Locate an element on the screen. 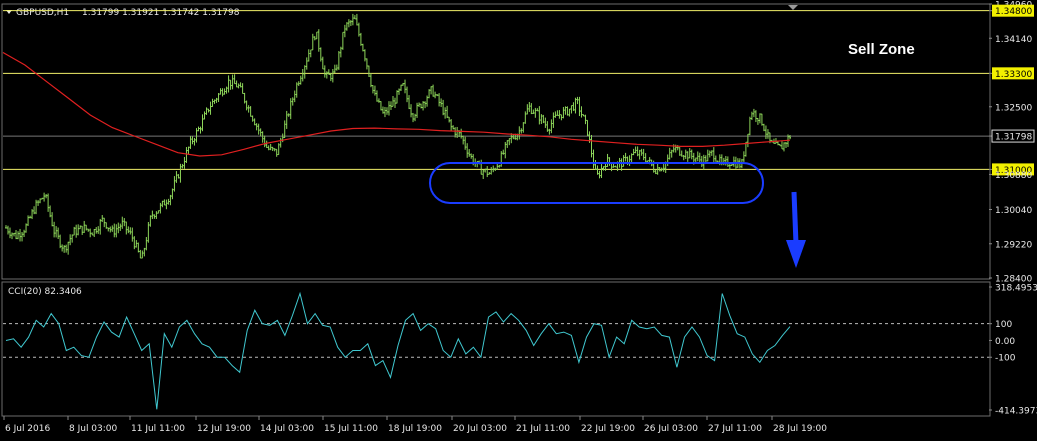 This screenshot has height=441, width=1037. level-tag-label: 1.33300 is located at coordinates (1013, 75).